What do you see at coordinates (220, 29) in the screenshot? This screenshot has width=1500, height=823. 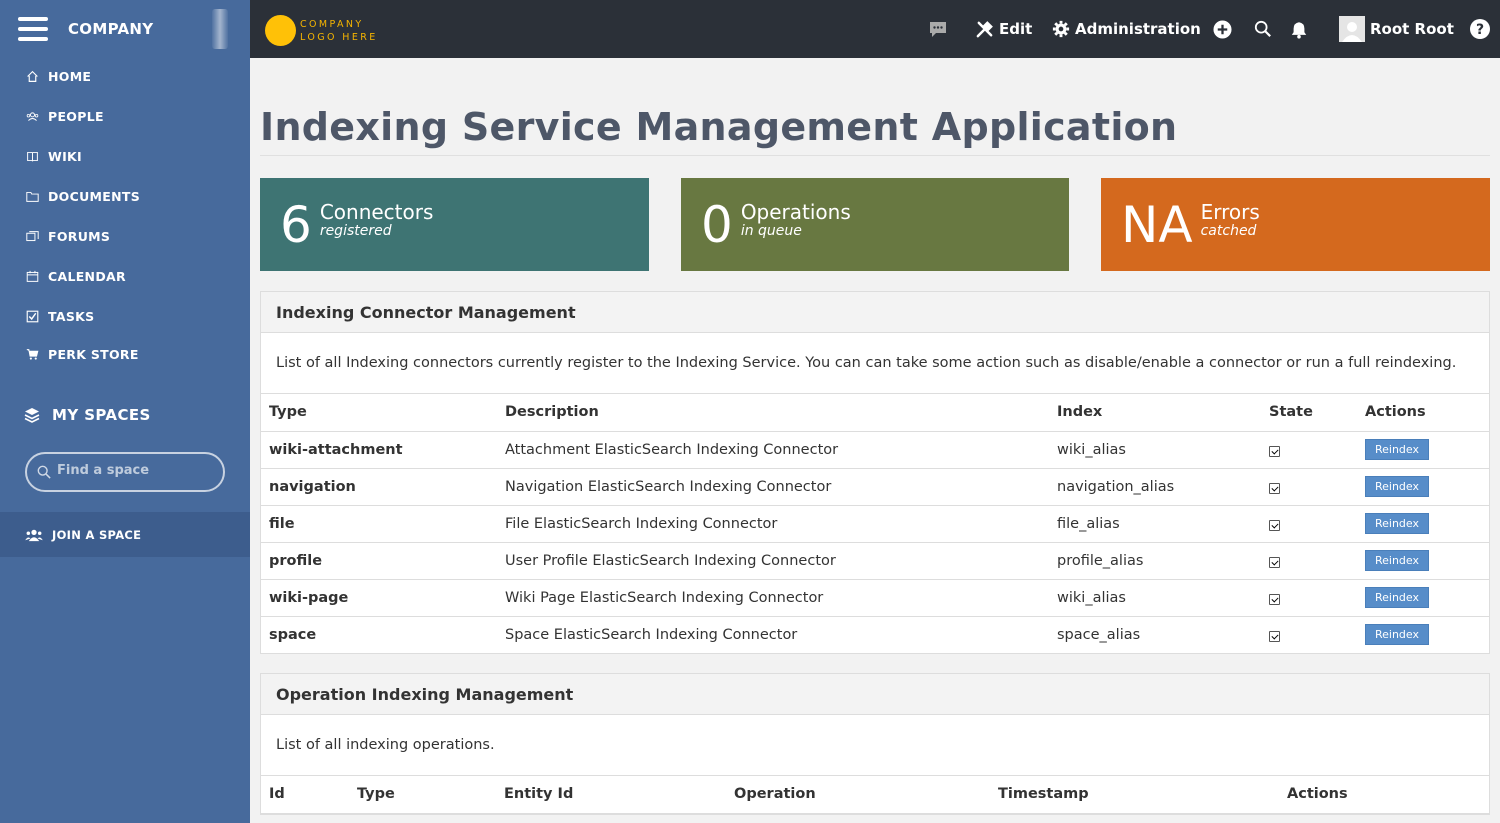 I see `sidebar-collapse-handle` at bounding box center [220, 29].